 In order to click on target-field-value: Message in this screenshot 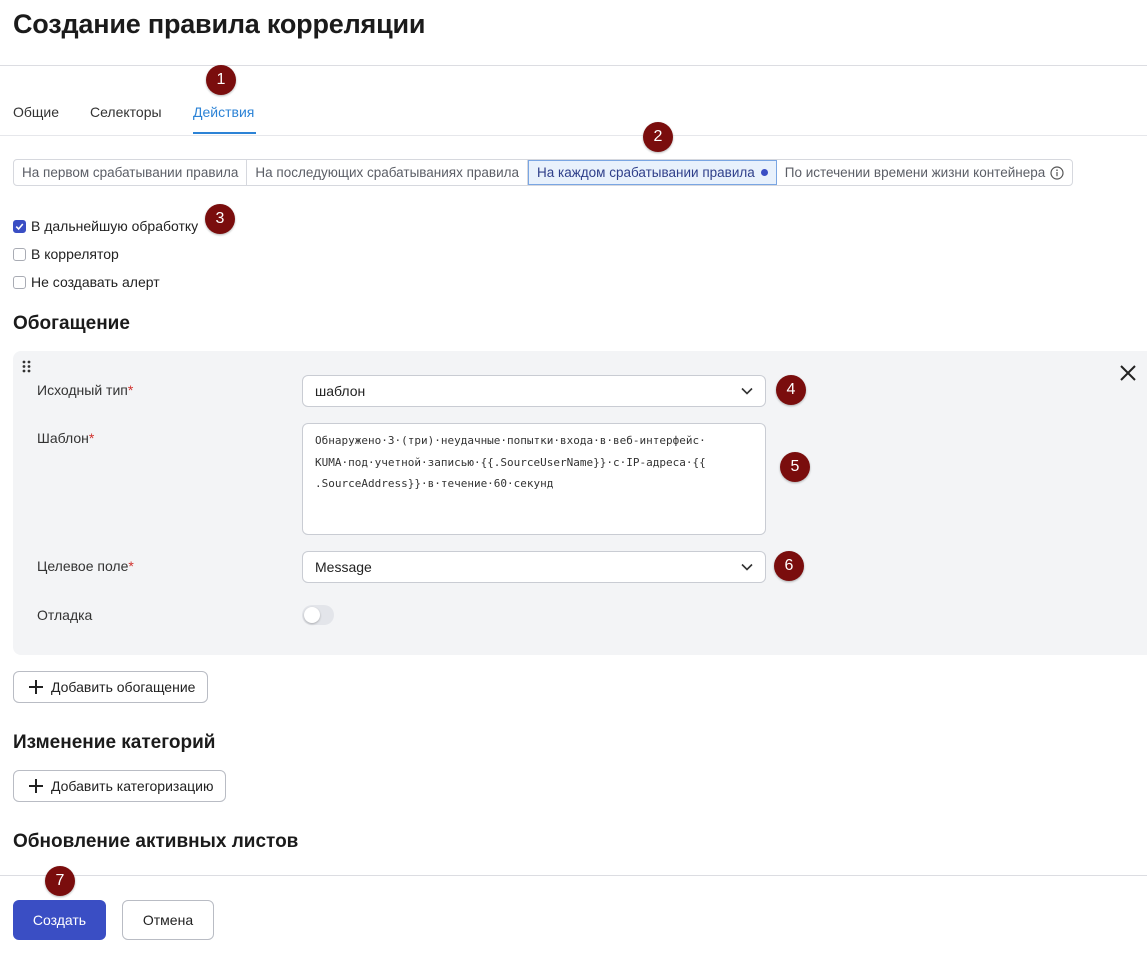, I will do `click(343, 567)`.